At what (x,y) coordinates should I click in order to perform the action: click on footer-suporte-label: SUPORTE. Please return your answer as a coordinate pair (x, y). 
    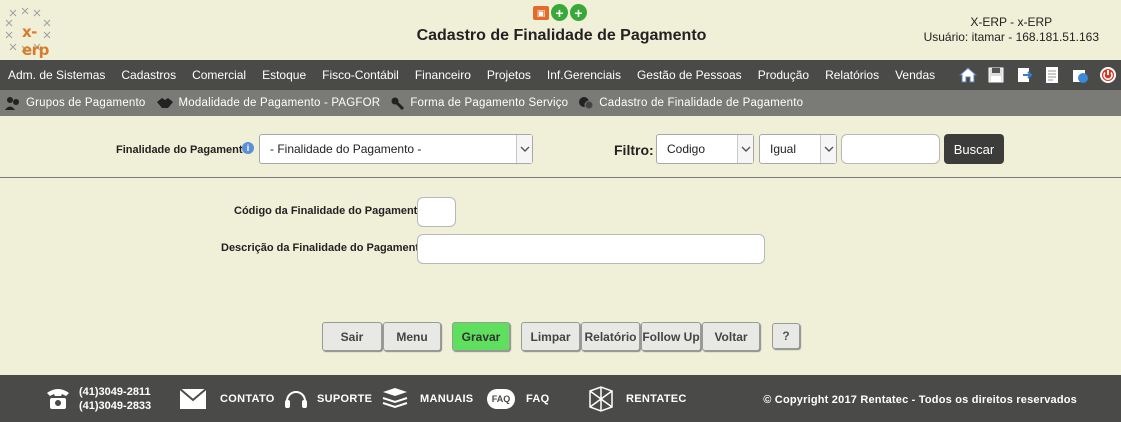
    Looking at the image, I should click on (345, 398).